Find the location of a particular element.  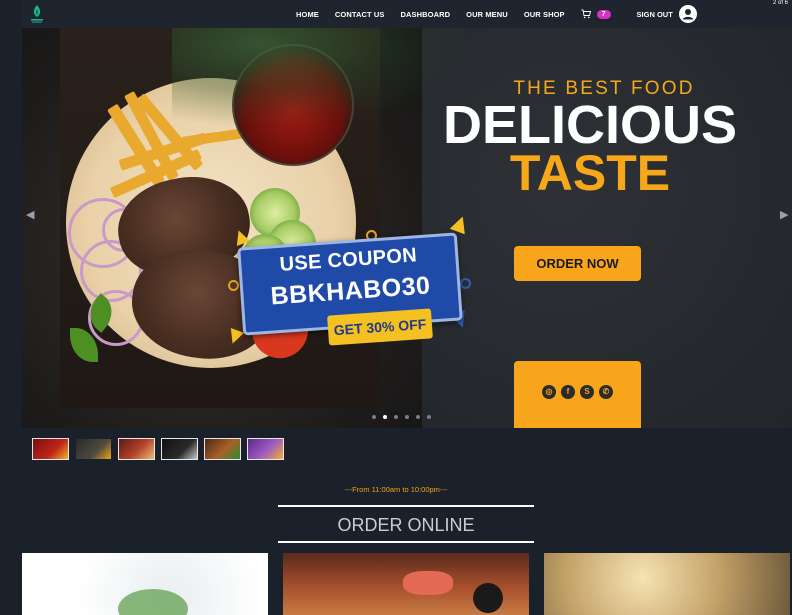

social-icons-row: ◎ f S ✆ is located at coordinates (580, 392).